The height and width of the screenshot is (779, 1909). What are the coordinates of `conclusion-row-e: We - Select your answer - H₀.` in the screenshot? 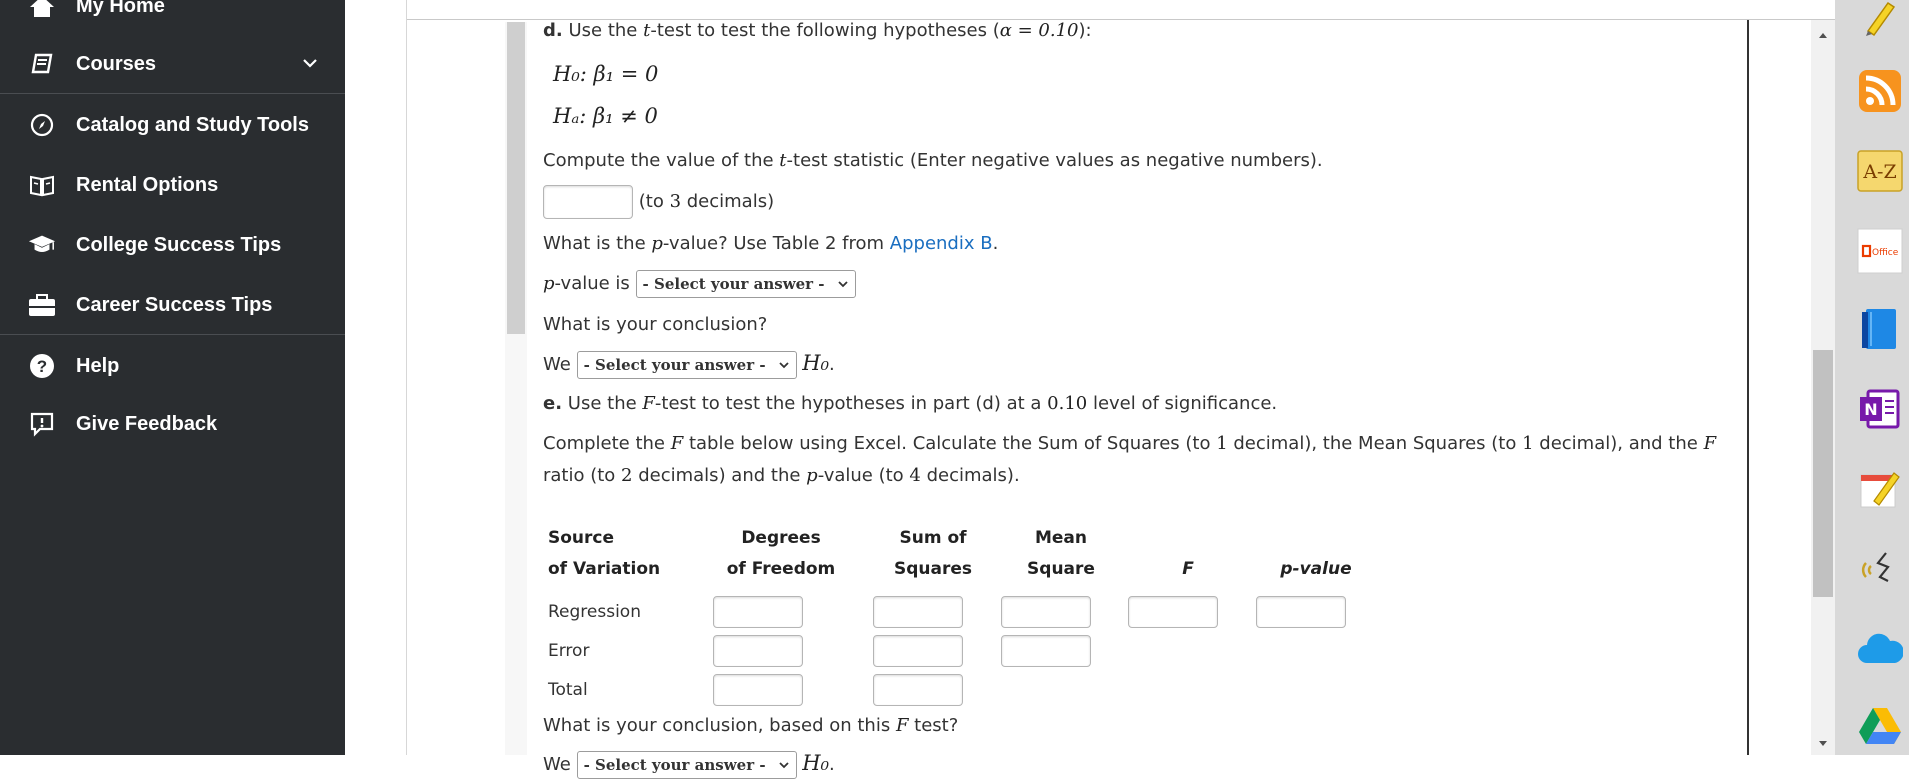 It's located at (689, 765).